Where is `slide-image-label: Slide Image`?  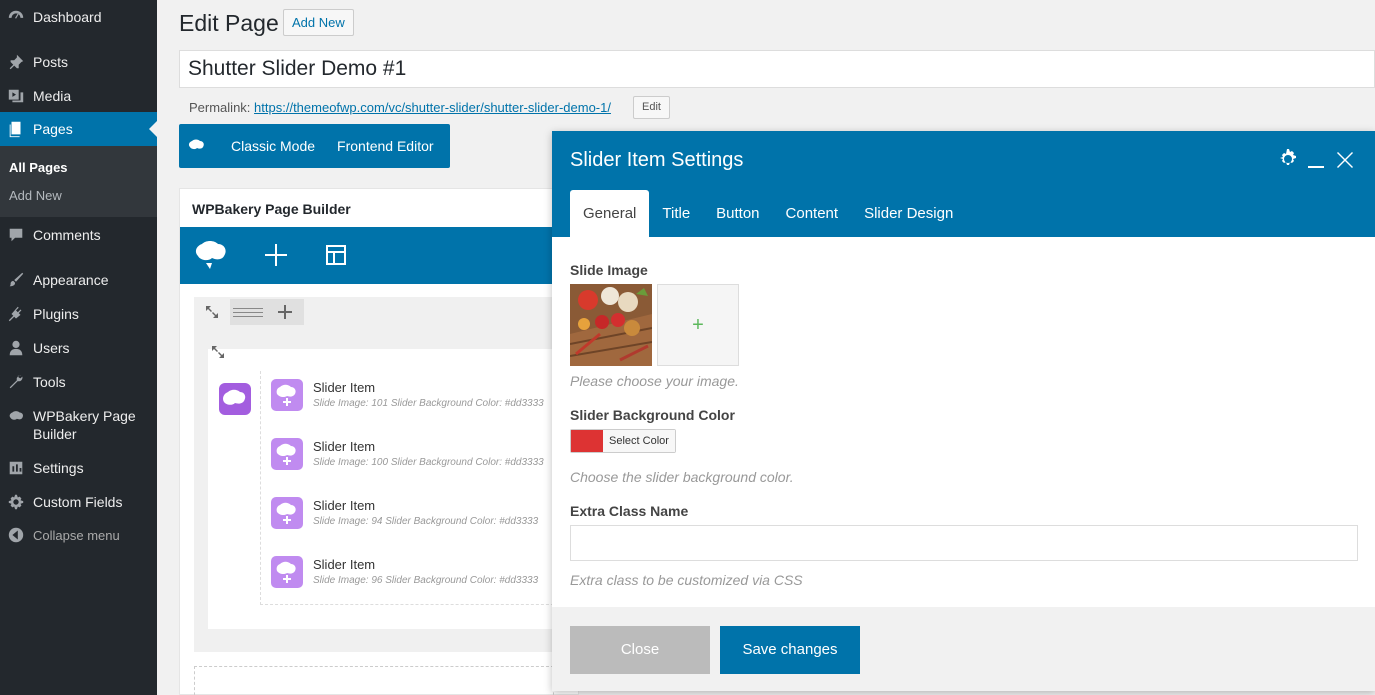
slide-image-label: Slide Image is located at coordinates (609, 270).